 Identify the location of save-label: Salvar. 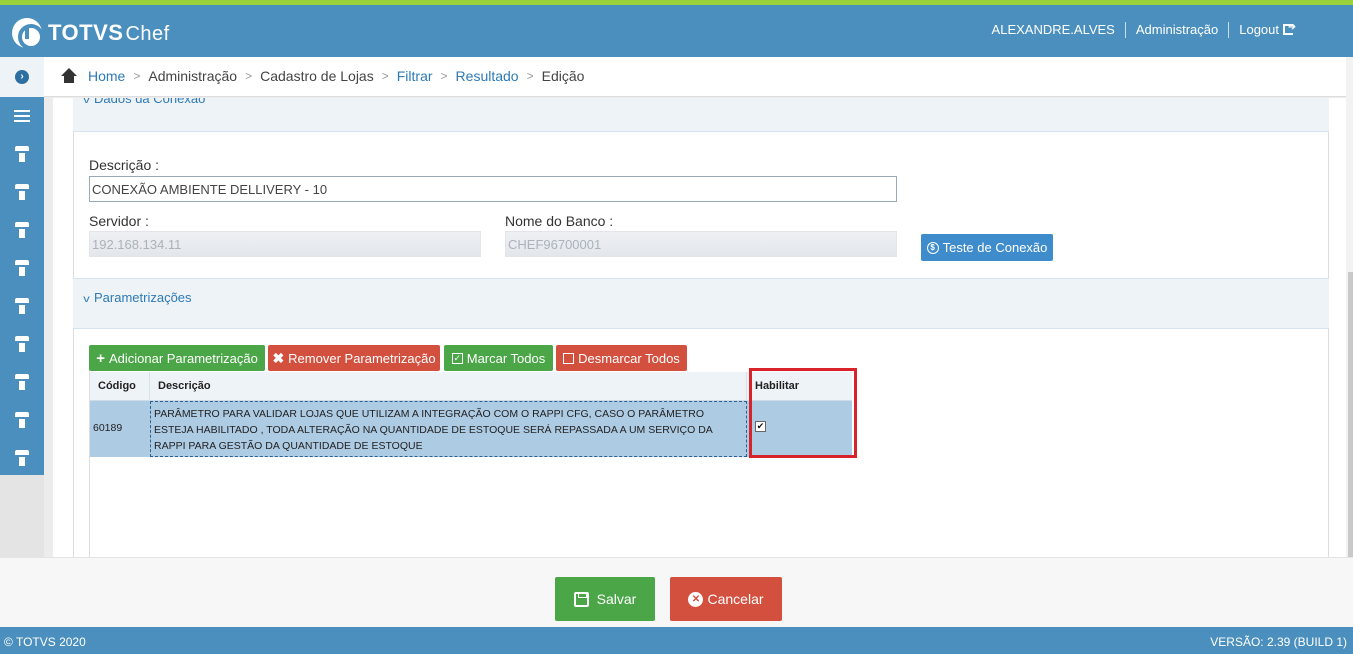
(616, 599).